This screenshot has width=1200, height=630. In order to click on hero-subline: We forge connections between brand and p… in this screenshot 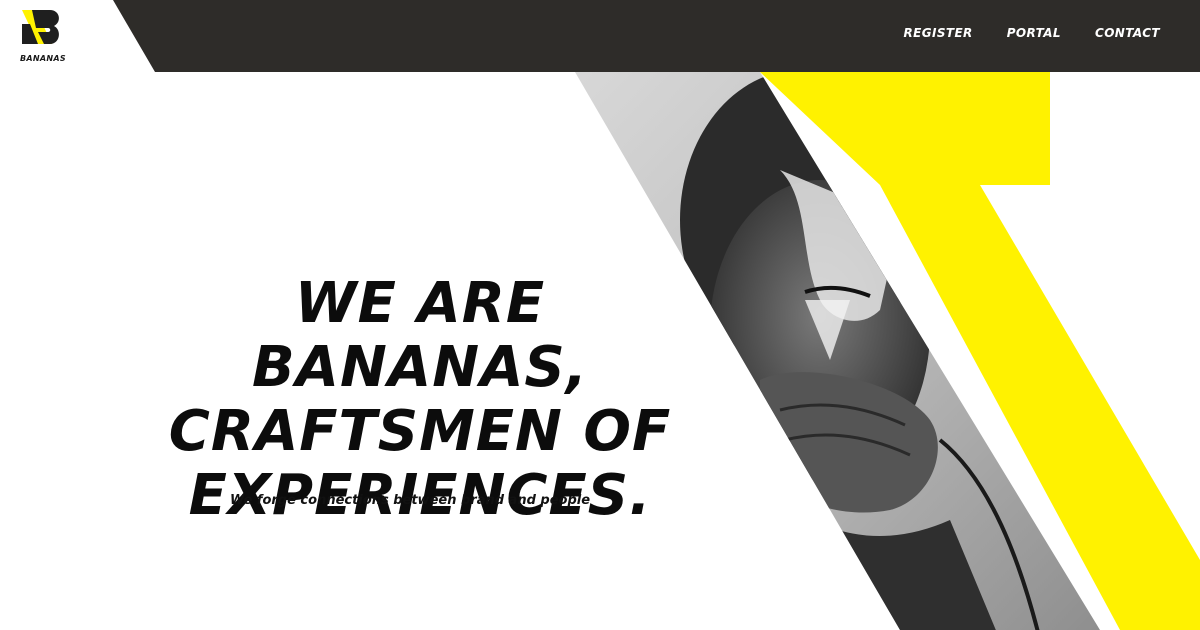, I will do `click(410, 500)`.